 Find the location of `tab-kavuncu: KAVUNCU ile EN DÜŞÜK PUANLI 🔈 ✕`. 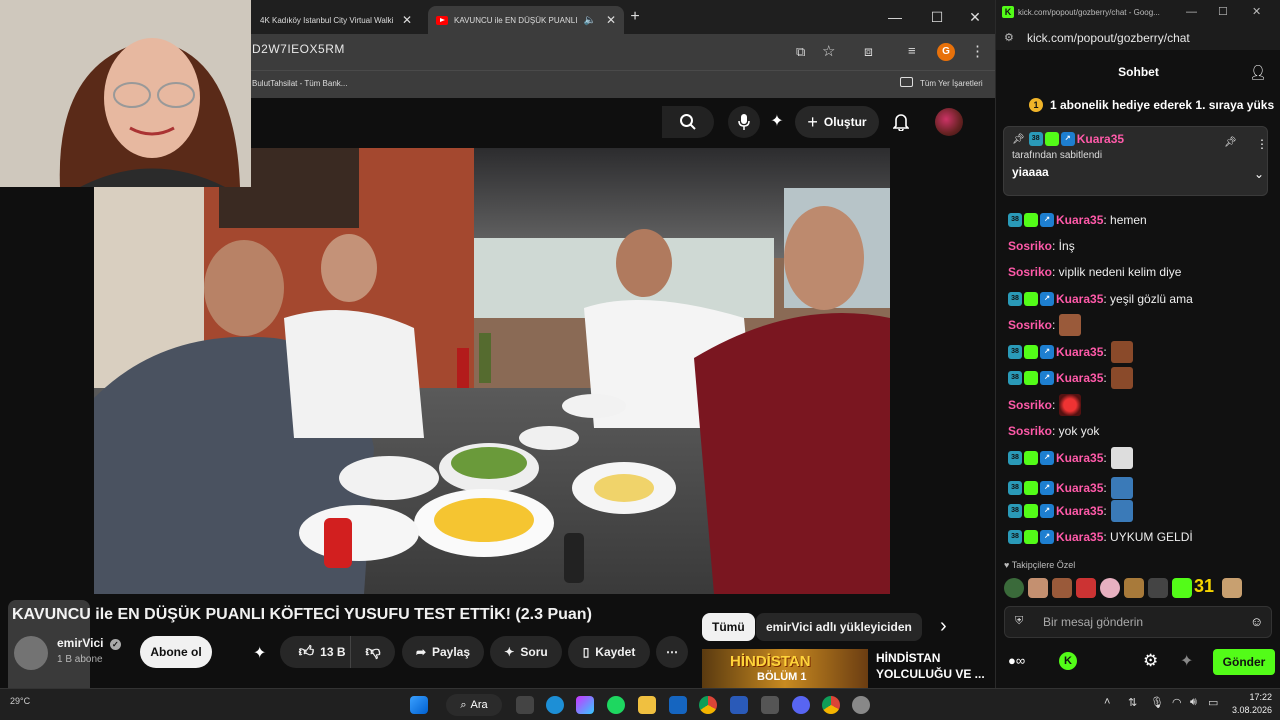

tab-kavuncu: KAVUNCU ile EN DÜŞÜK PUANLI 🔈 ✕ is located at coordinates (526, 20).